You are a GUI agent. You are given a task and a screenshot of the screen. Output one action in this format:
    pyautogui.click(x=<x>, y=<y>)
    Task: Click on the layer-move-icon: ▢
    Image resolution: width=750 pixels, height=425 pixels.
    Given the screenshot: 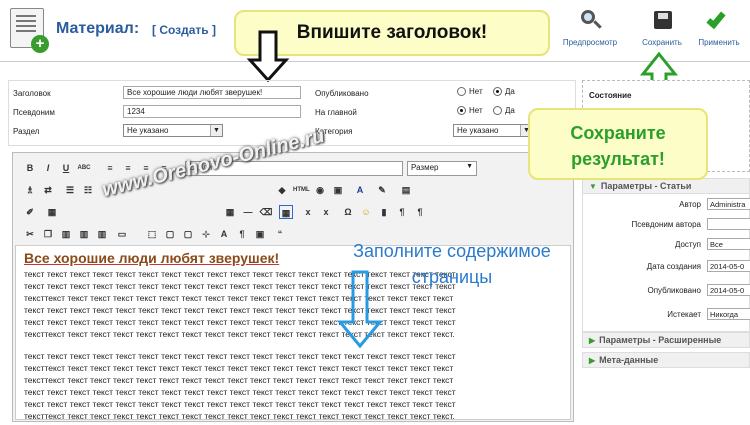 What is the action you would take?
    pyautogui.click(x=188, y=234)
    